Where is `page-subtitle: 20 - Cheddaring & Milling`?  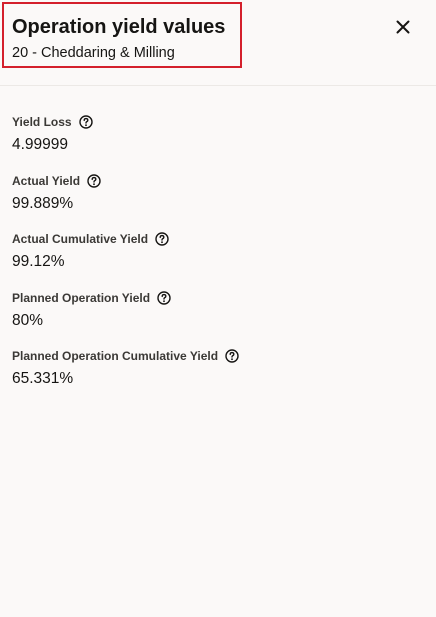 page-subtitle: 20 - Cheddaring & Milling is located at coordinates (93, 53).